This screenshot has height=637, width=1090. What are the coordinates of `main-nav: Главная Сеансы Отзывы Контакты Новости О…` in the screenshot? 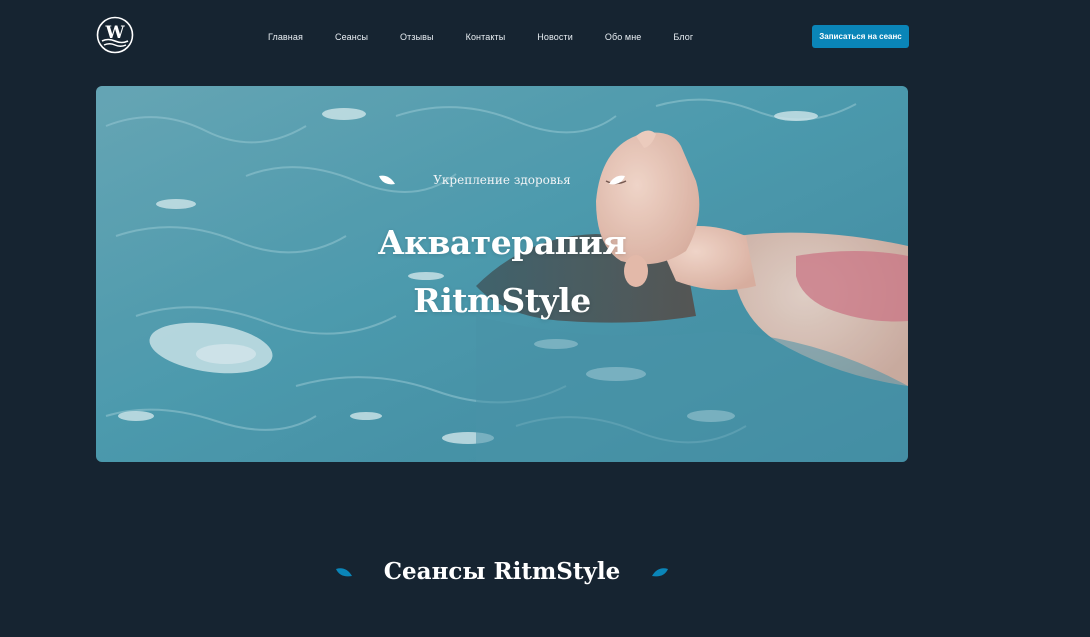 It's located at (480, 37).